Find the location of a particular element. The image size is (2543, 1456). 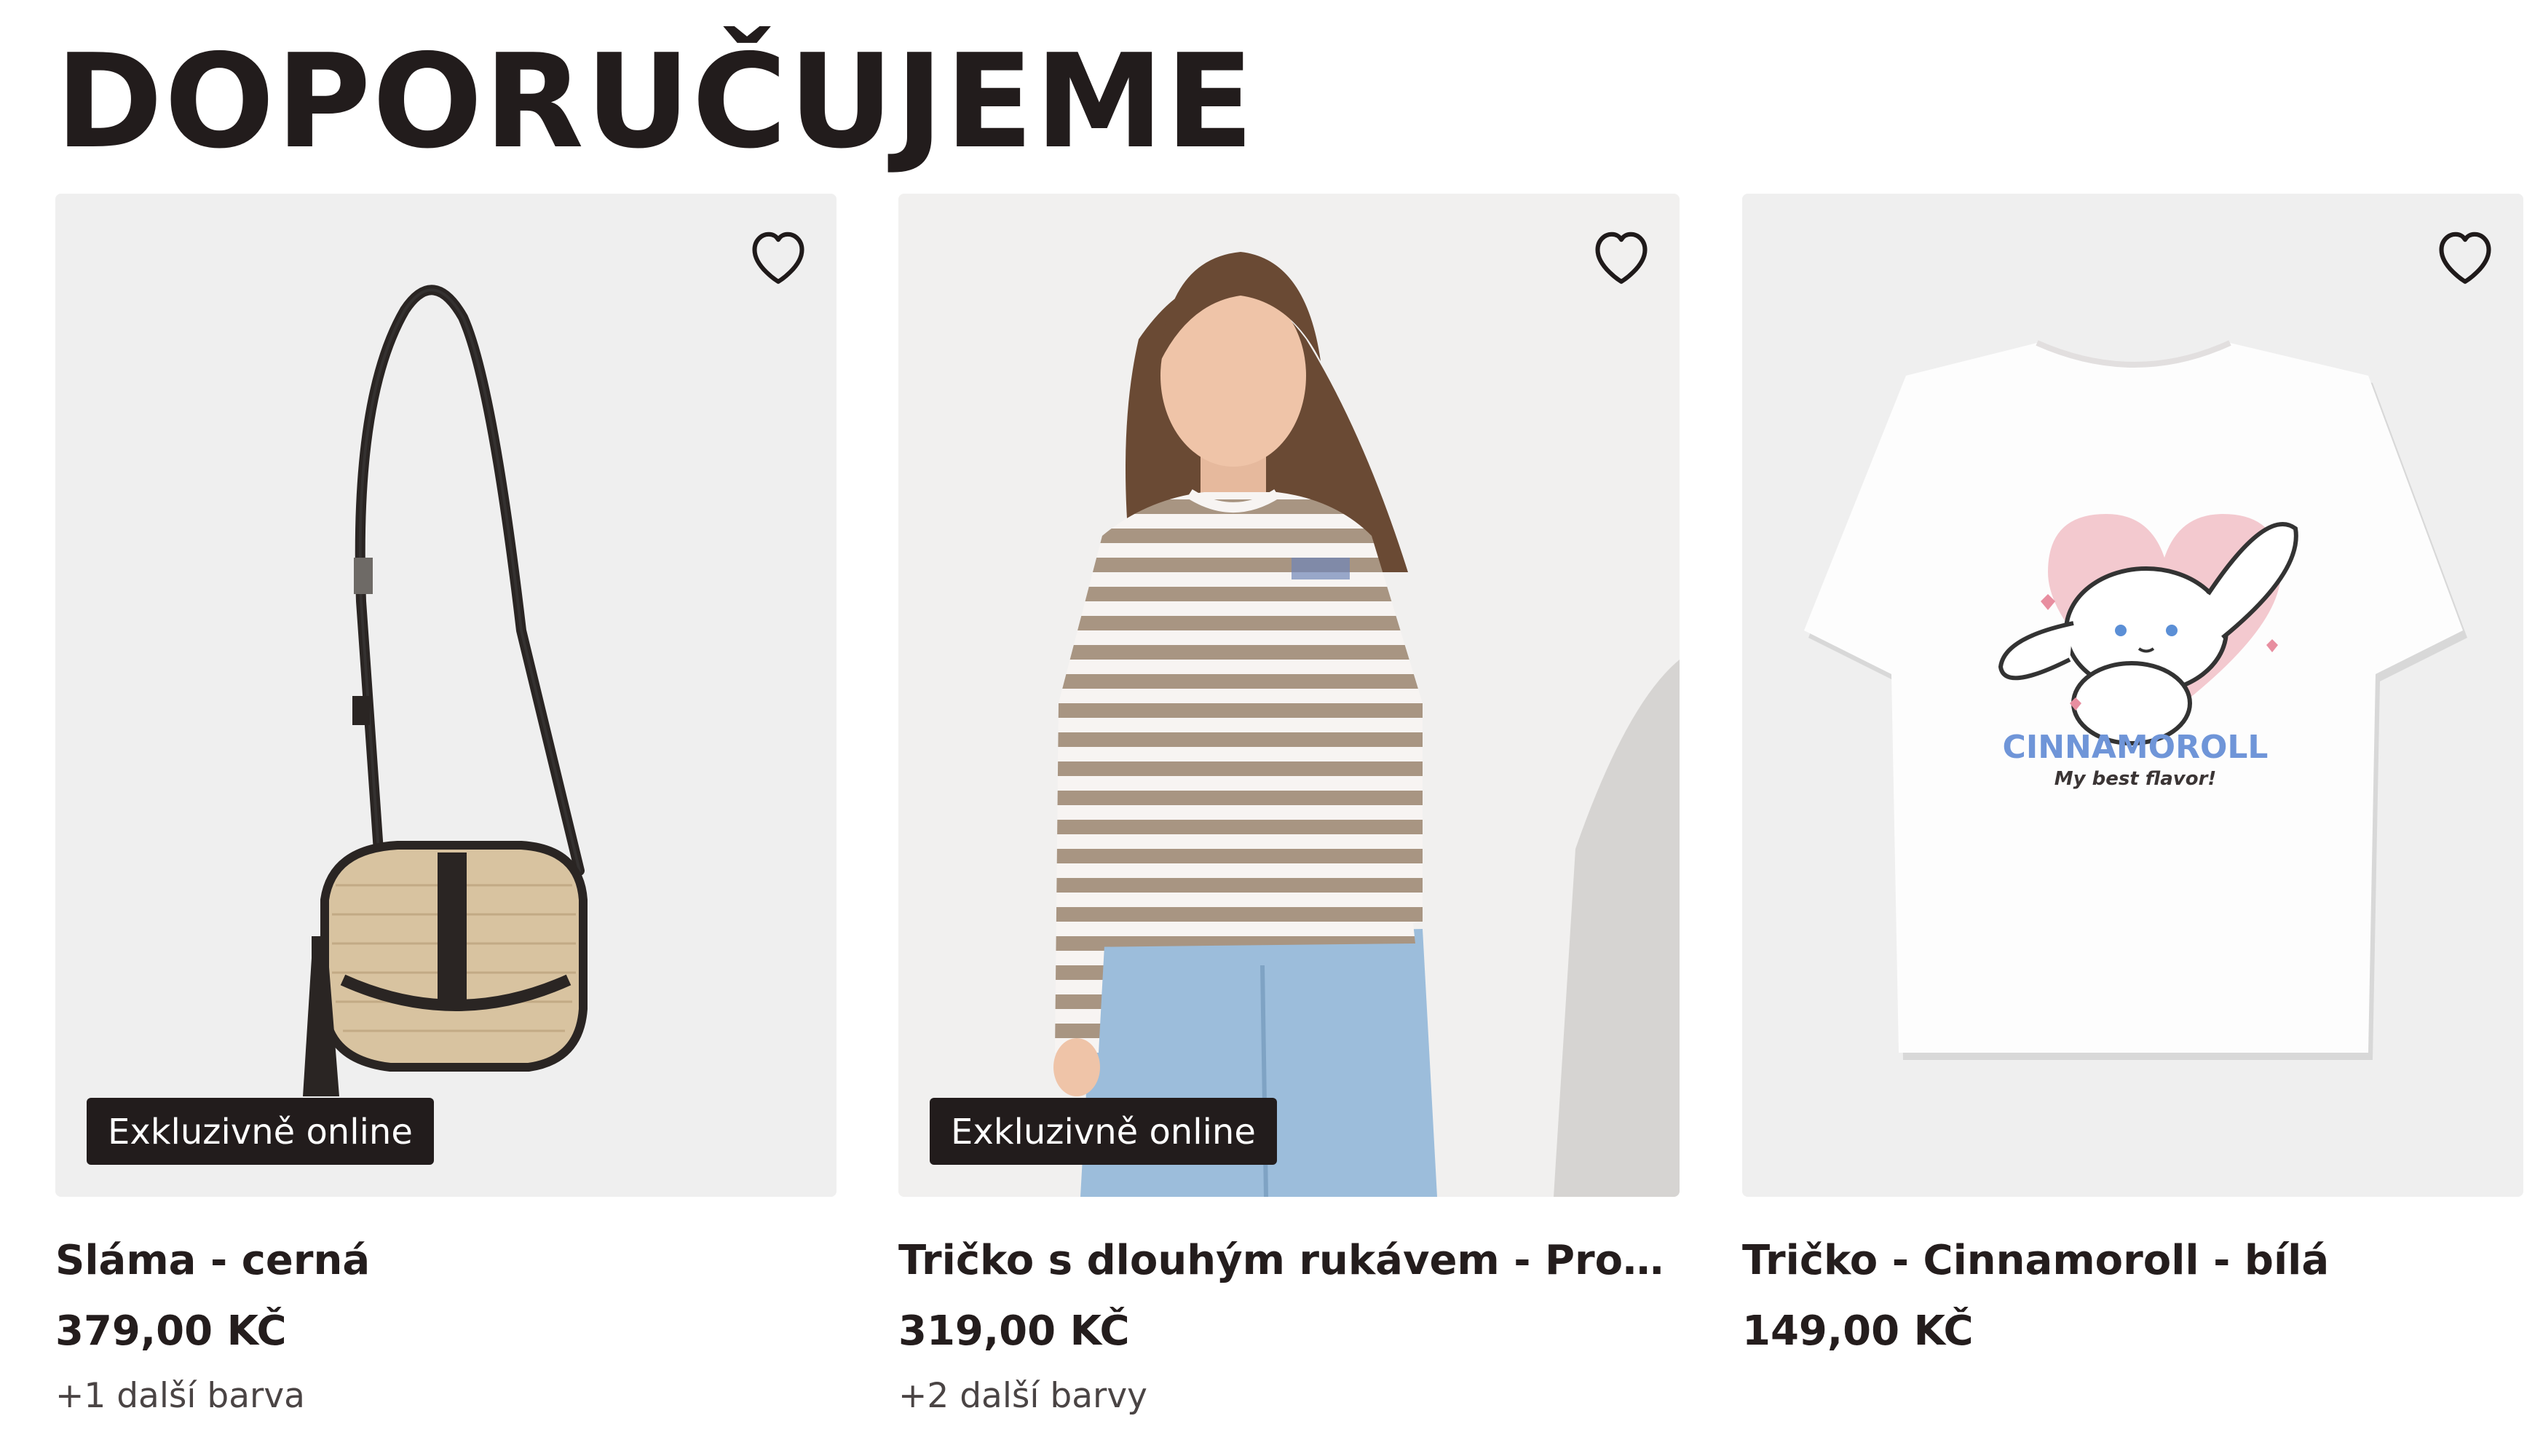

print-title: CINNAMOROLL is located at coordinates (2136, 747).